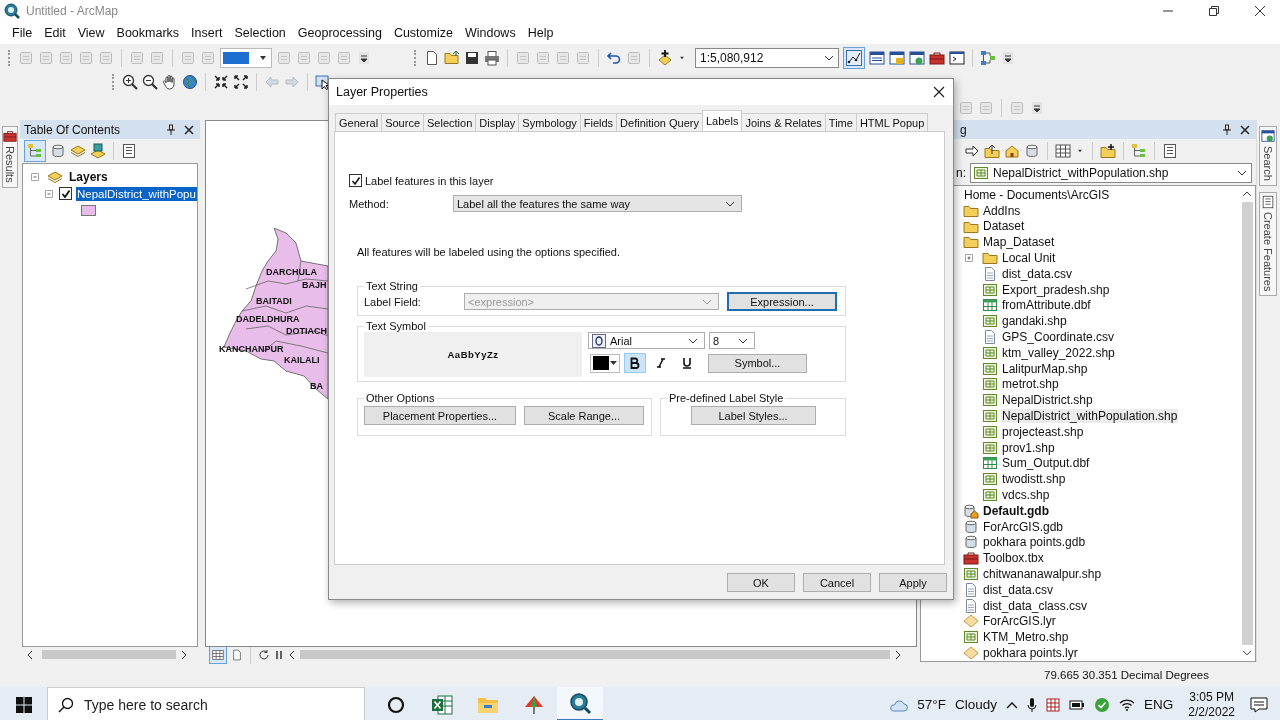 The width and height of the screenshot is (1280, 720). What do you see at coordinates (1211, 712) in the screenshot?
I see `clock-date: 2/2/2022` at bounding box center [1211, 712].